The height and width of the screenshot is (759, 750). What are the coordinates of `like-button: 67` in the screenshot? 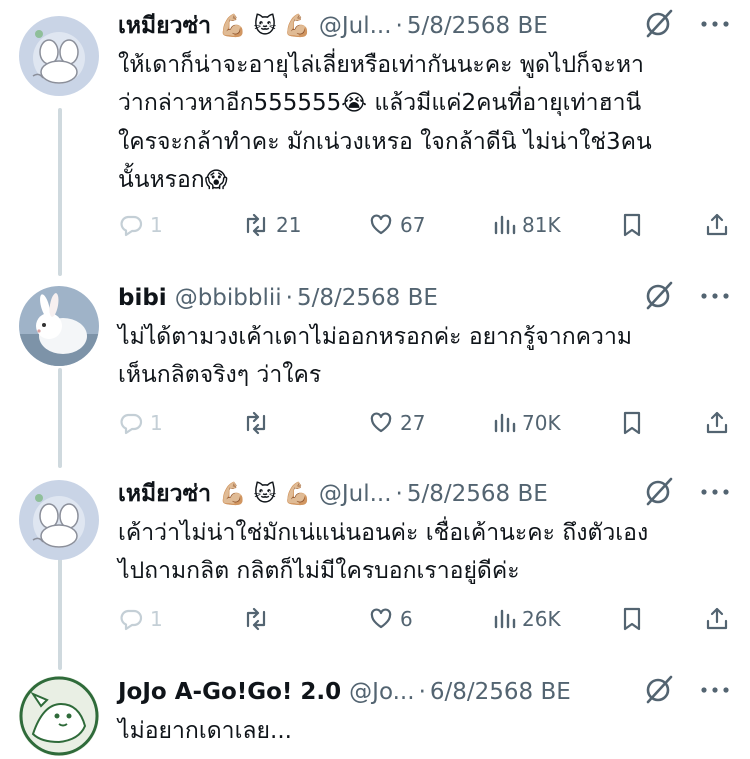 It's located at (396, 225).